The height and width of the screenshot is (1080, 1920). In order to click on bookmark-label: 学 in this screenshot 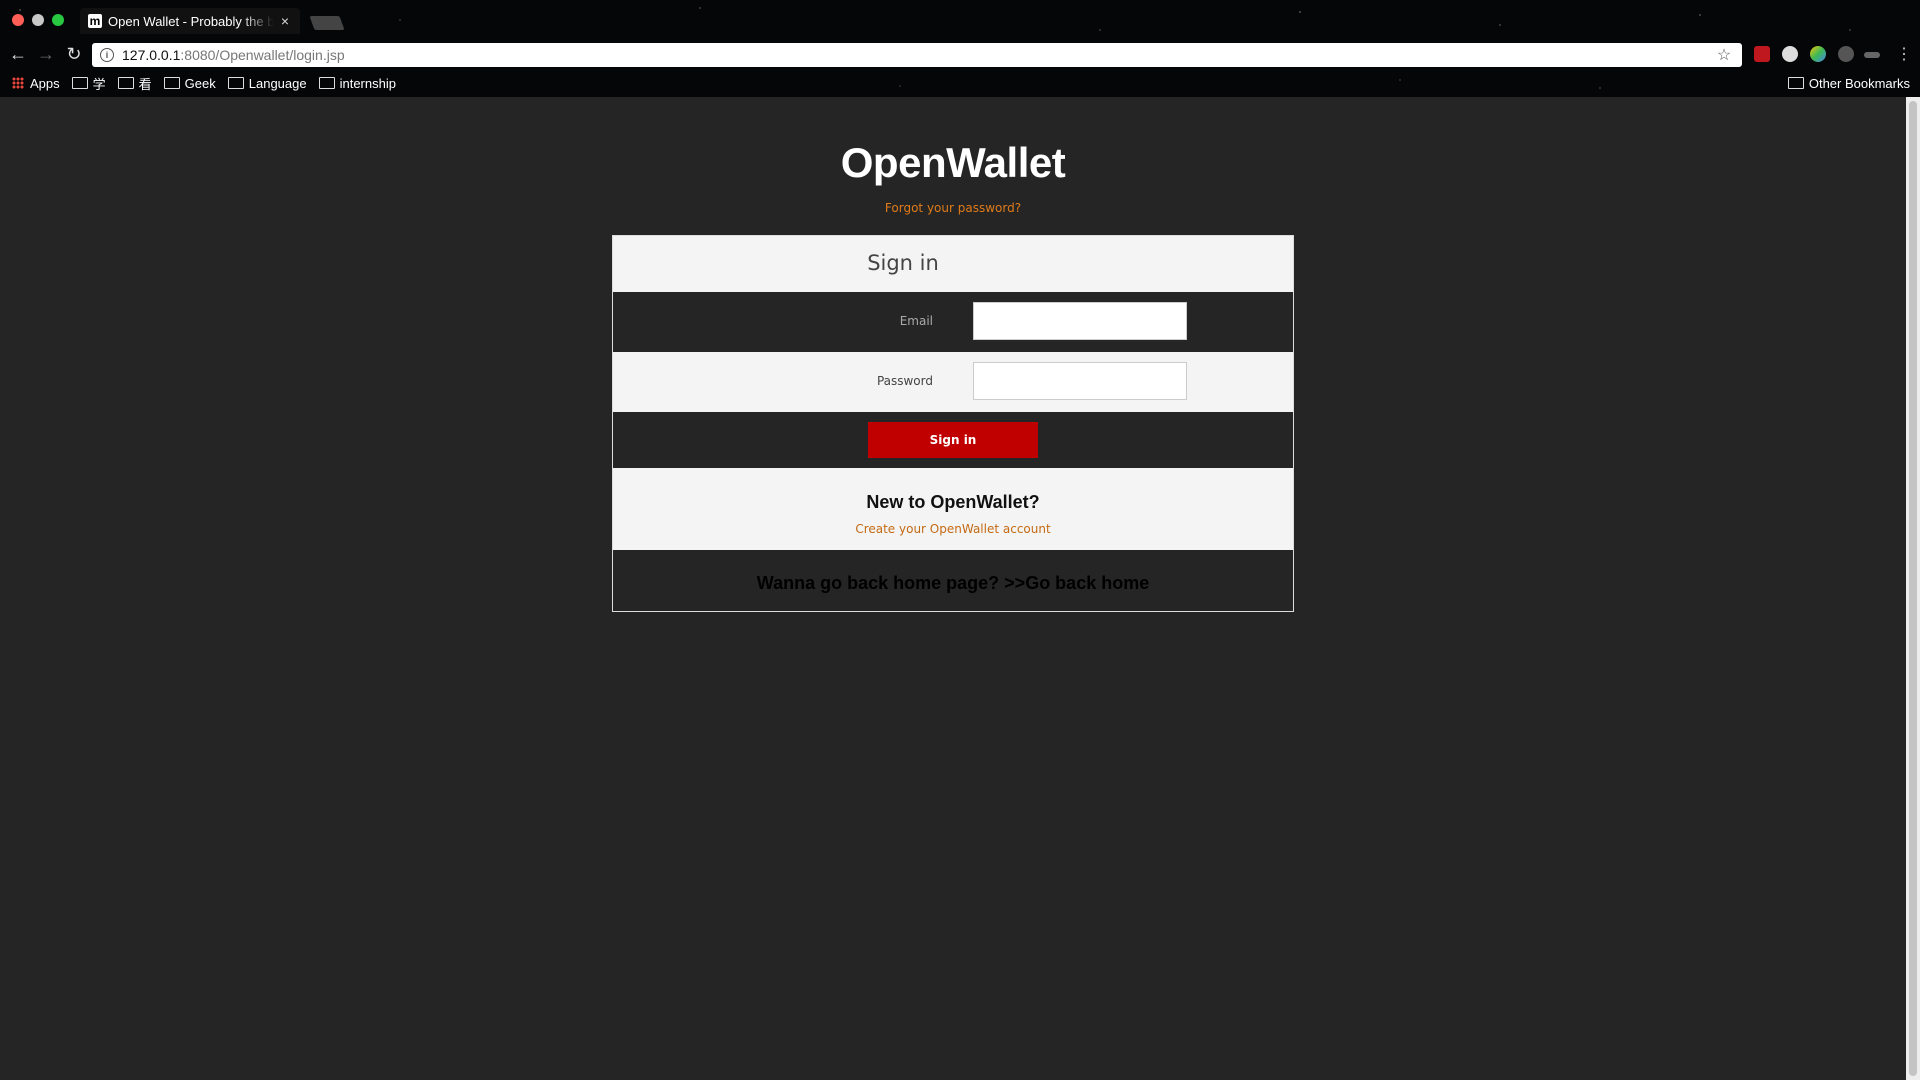, I will do `click(99, 84)`.